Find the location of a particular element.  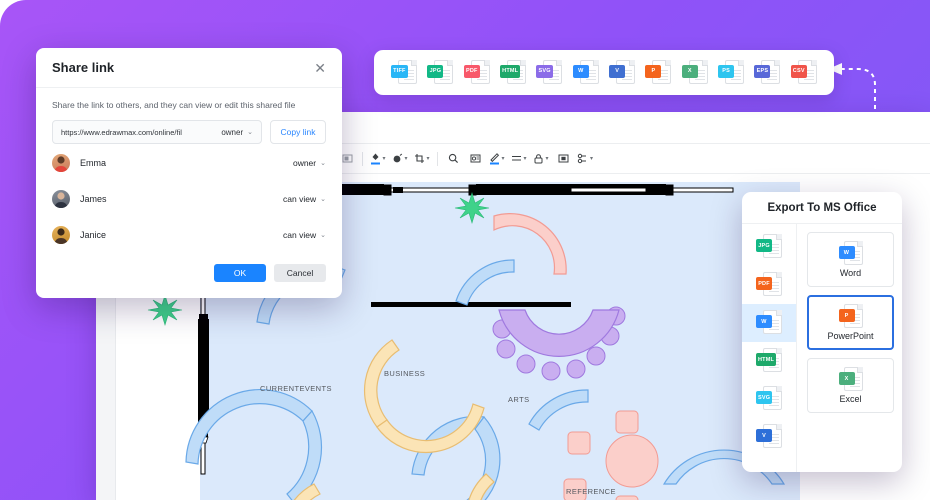

export-card-label: Word is located at coordinates (850, 273).